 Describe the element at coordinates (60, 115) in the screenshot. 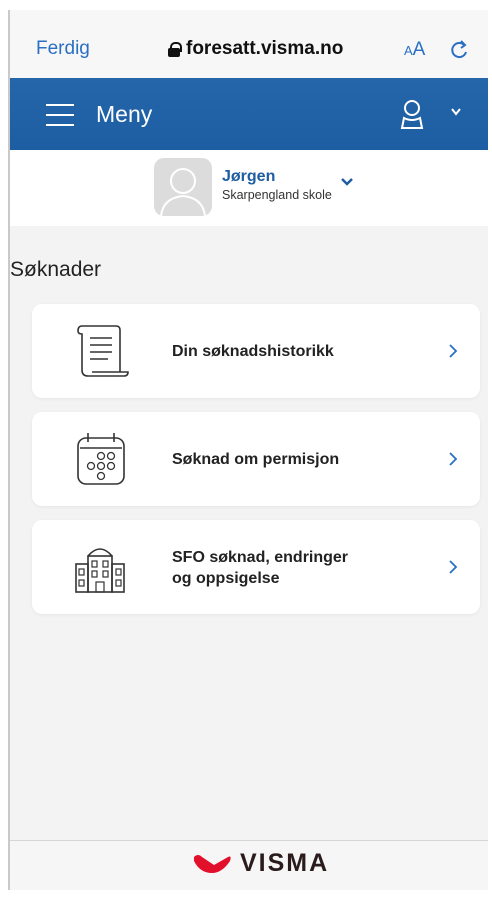

I see `hamburger-menu-icon` at that location.